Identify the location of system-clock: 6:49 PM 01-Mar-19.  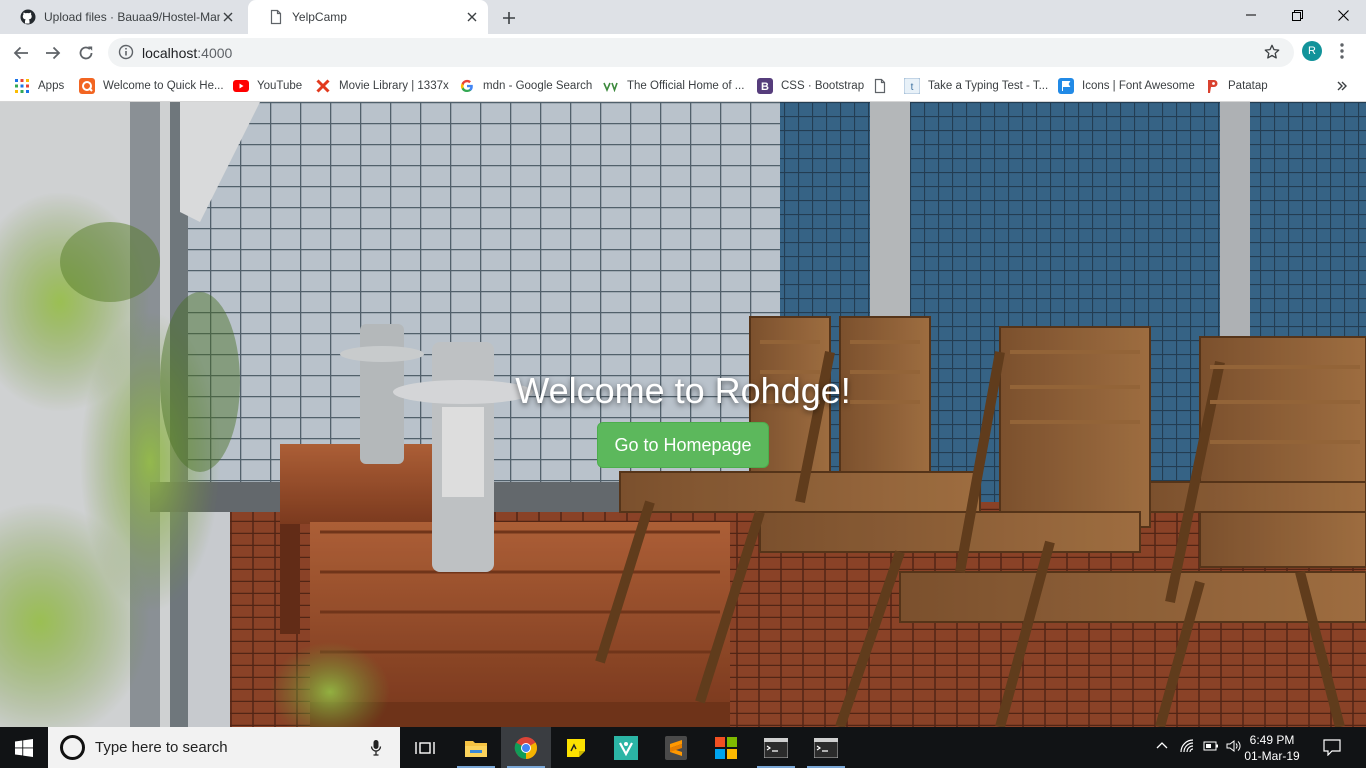
(1272, 748).